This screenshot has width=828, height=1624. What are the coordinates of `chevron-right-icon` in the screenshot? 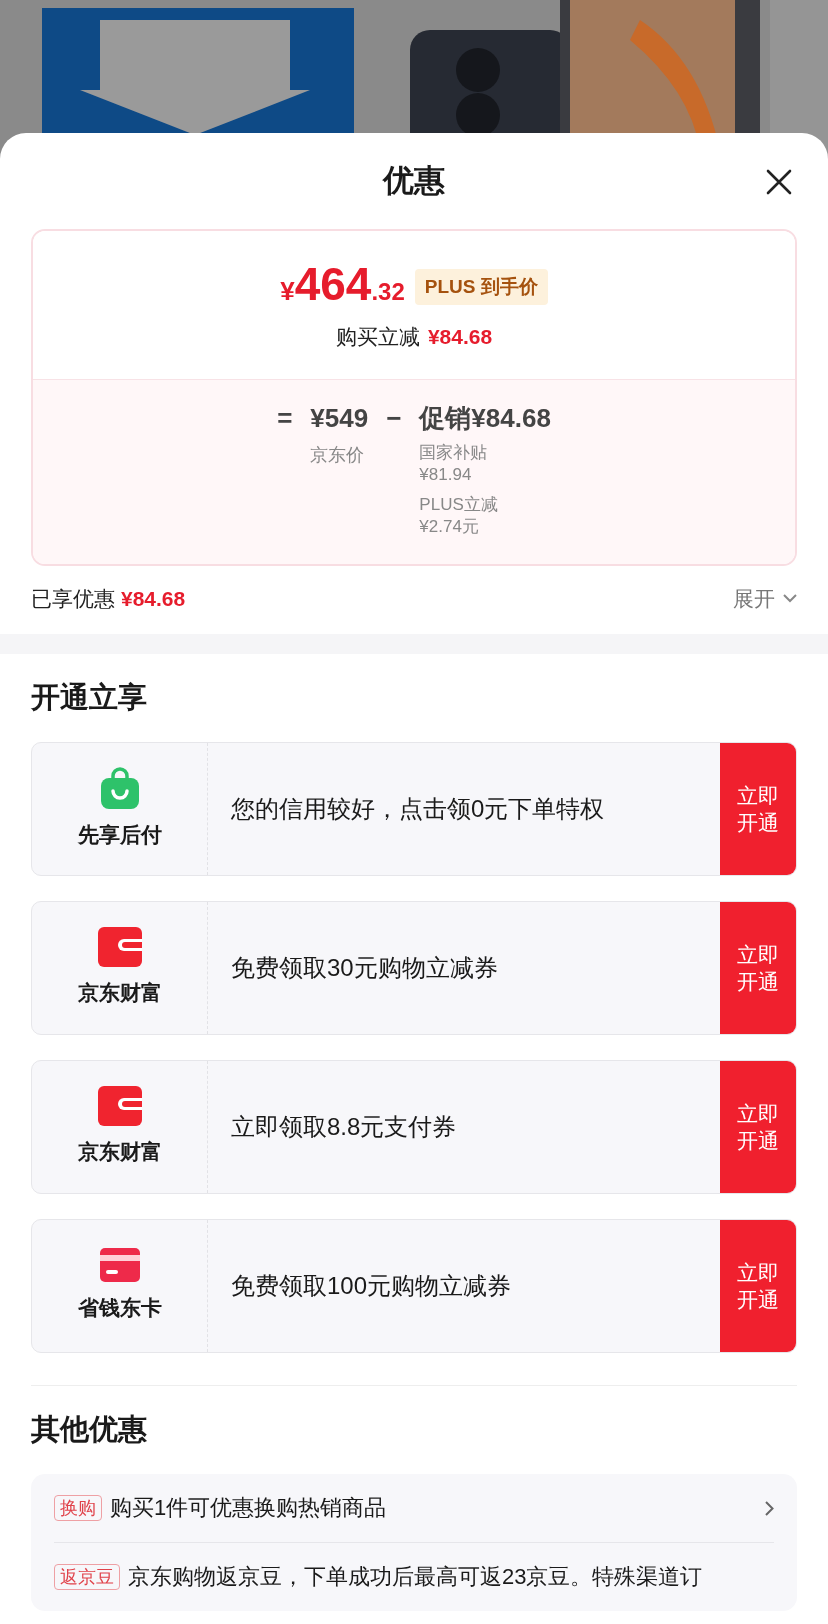 It's located at (769, 1508).